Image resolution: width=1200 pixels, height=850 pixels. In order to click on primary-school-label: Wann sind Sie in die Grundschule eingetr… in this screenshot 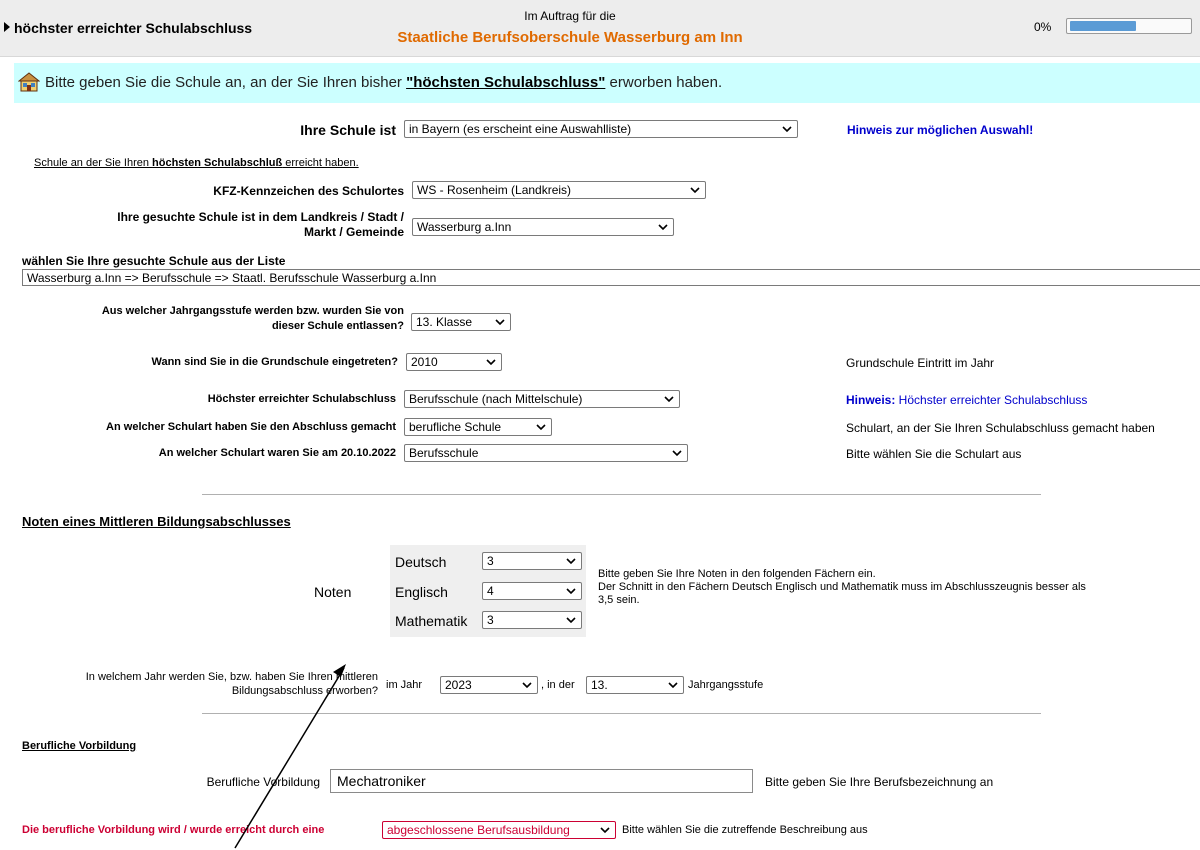, I will do `click(274, 362)`.